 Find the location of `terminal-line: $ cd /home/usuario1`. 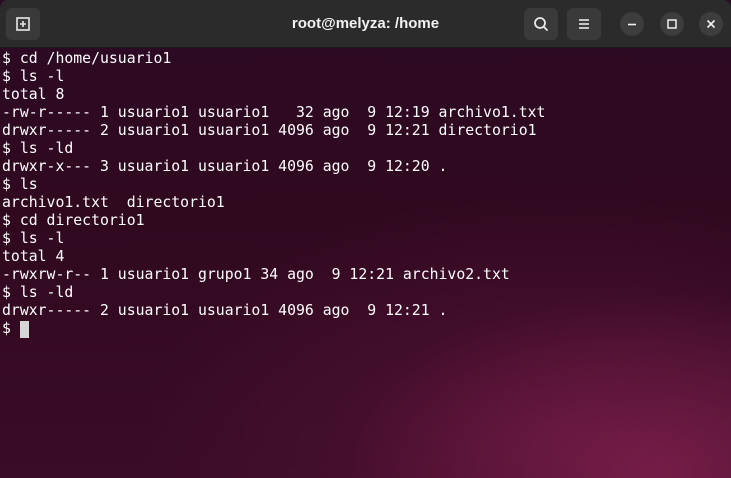

terminal-line: $ cd /home/usuario1 is located at coordinates (87, 58).